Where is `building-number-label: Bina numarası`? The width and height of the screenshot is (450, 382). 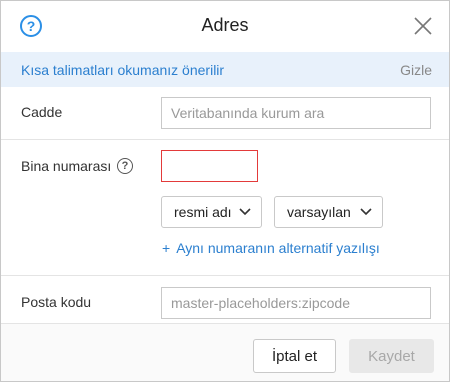 building-number-label: Bina numarası is located at coordinates (66, 166).